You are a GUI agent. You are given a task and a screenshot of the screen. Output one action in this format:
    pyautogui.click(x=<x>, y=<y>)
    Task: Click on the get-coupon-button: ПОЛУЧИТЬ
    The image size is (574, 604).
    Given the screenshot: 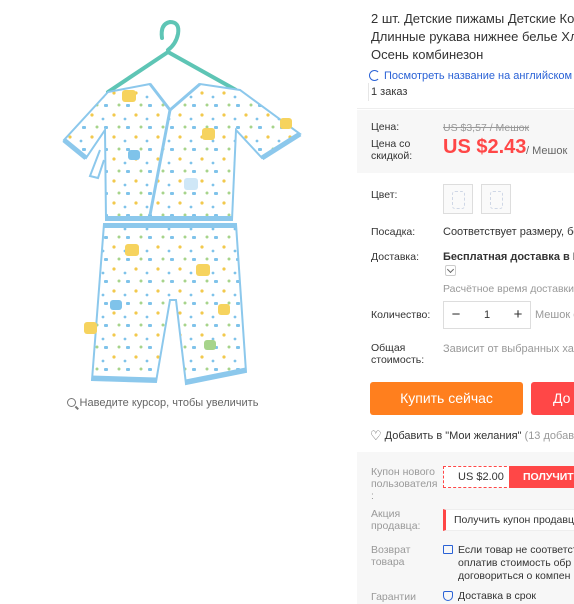 What is the action you would take?
    pyautogui.click(x=541, y=477)
    